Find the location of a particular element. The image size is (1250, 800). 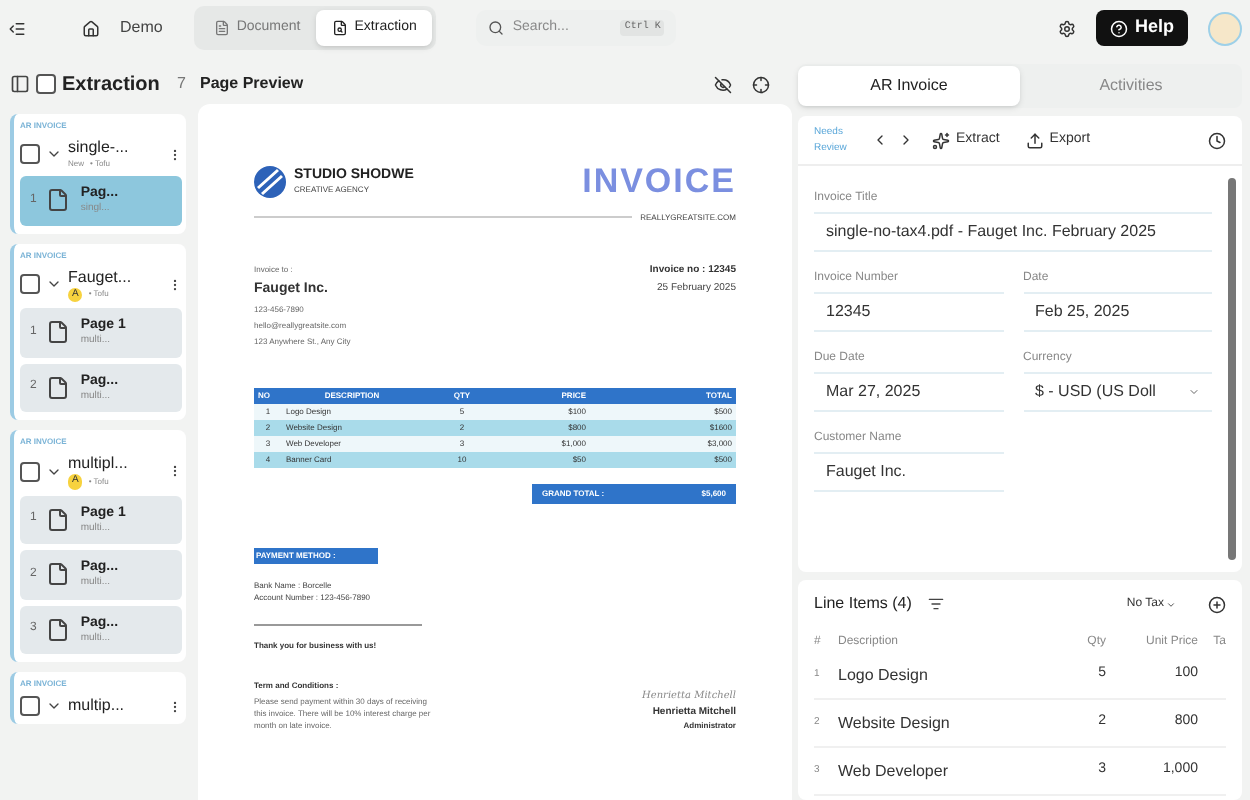

panel-tab: AR Invoice is located at coordinates (909, 86).